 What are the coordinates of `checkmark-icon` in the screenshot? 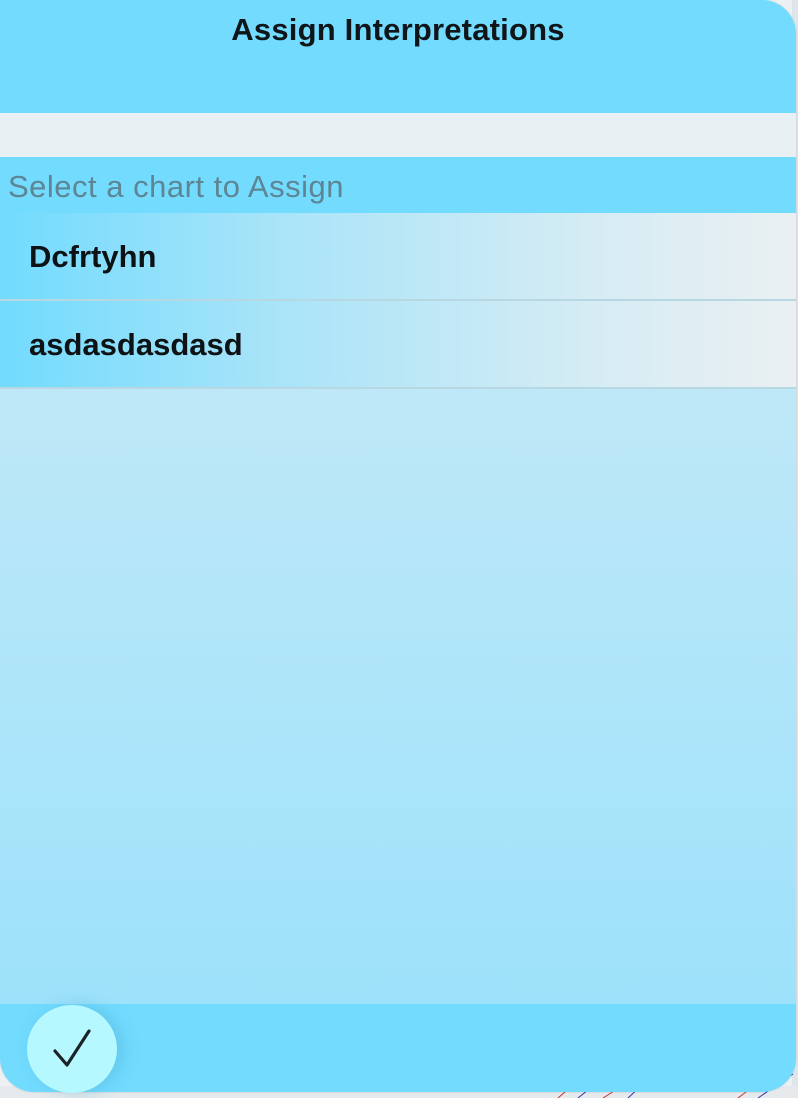 It's located at (72, 1048).